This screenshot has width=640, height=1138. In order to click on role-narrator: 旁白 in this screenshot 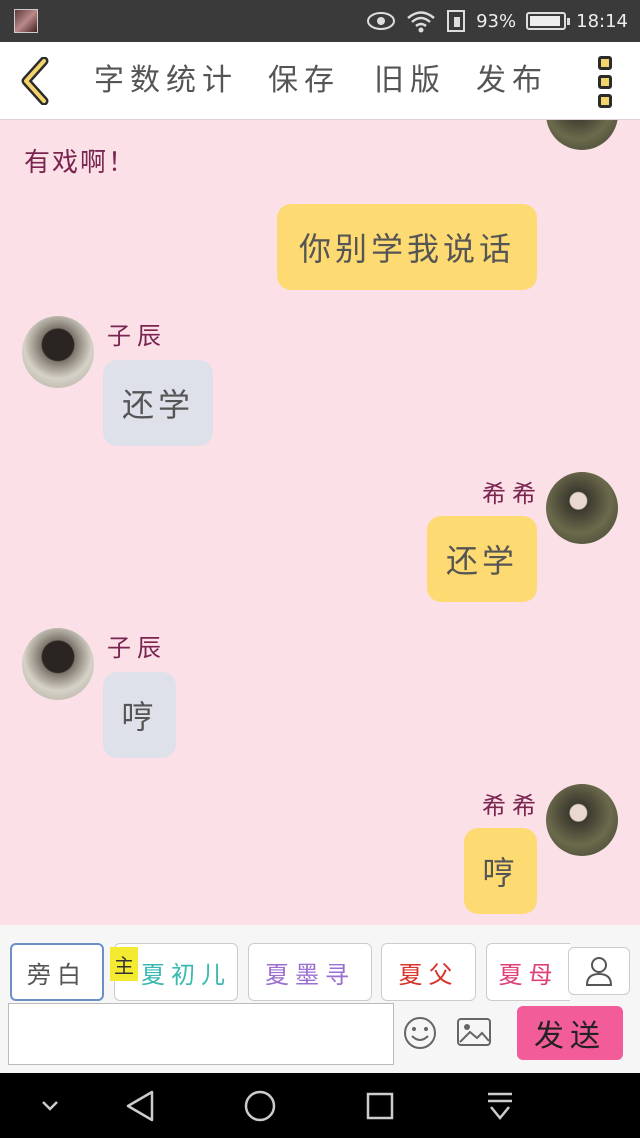, I will do `click(57, 972)`.